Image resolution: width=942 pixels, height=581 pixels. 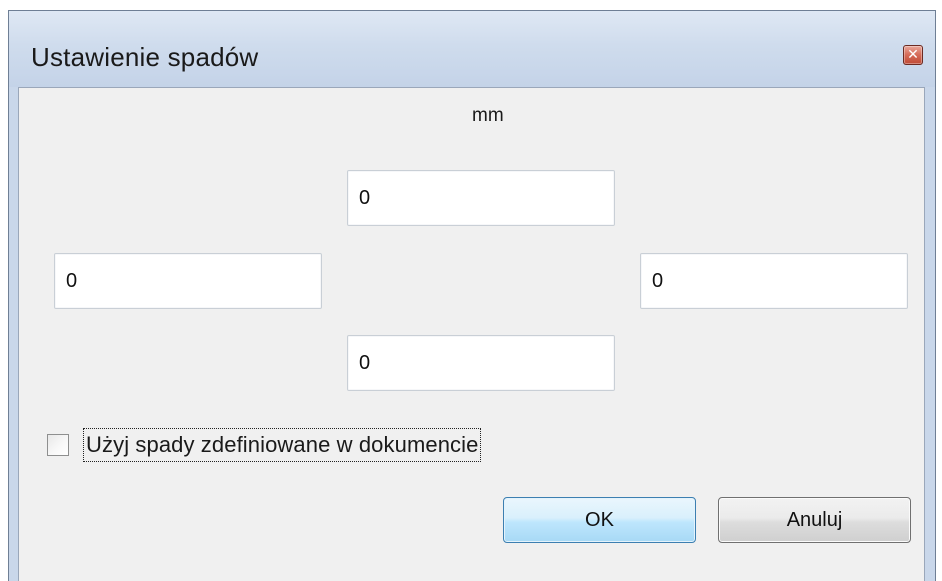 I want to click on ok-button: OK, so click(x=599, y=520).